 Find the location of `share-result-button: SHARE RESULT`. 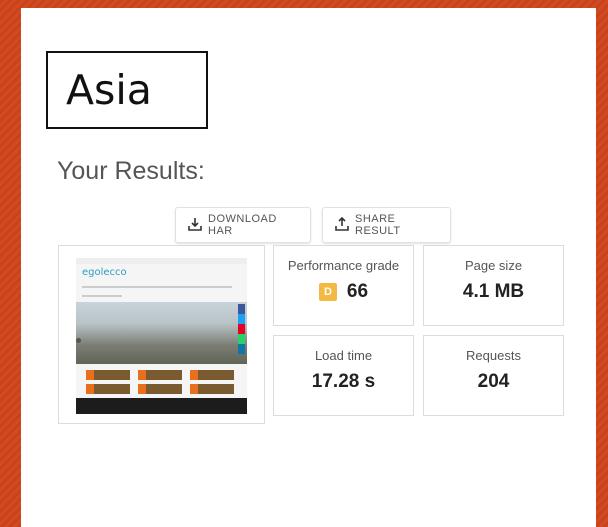

share-result-button: SHARE RESULT is located at coordinates (386, 225).